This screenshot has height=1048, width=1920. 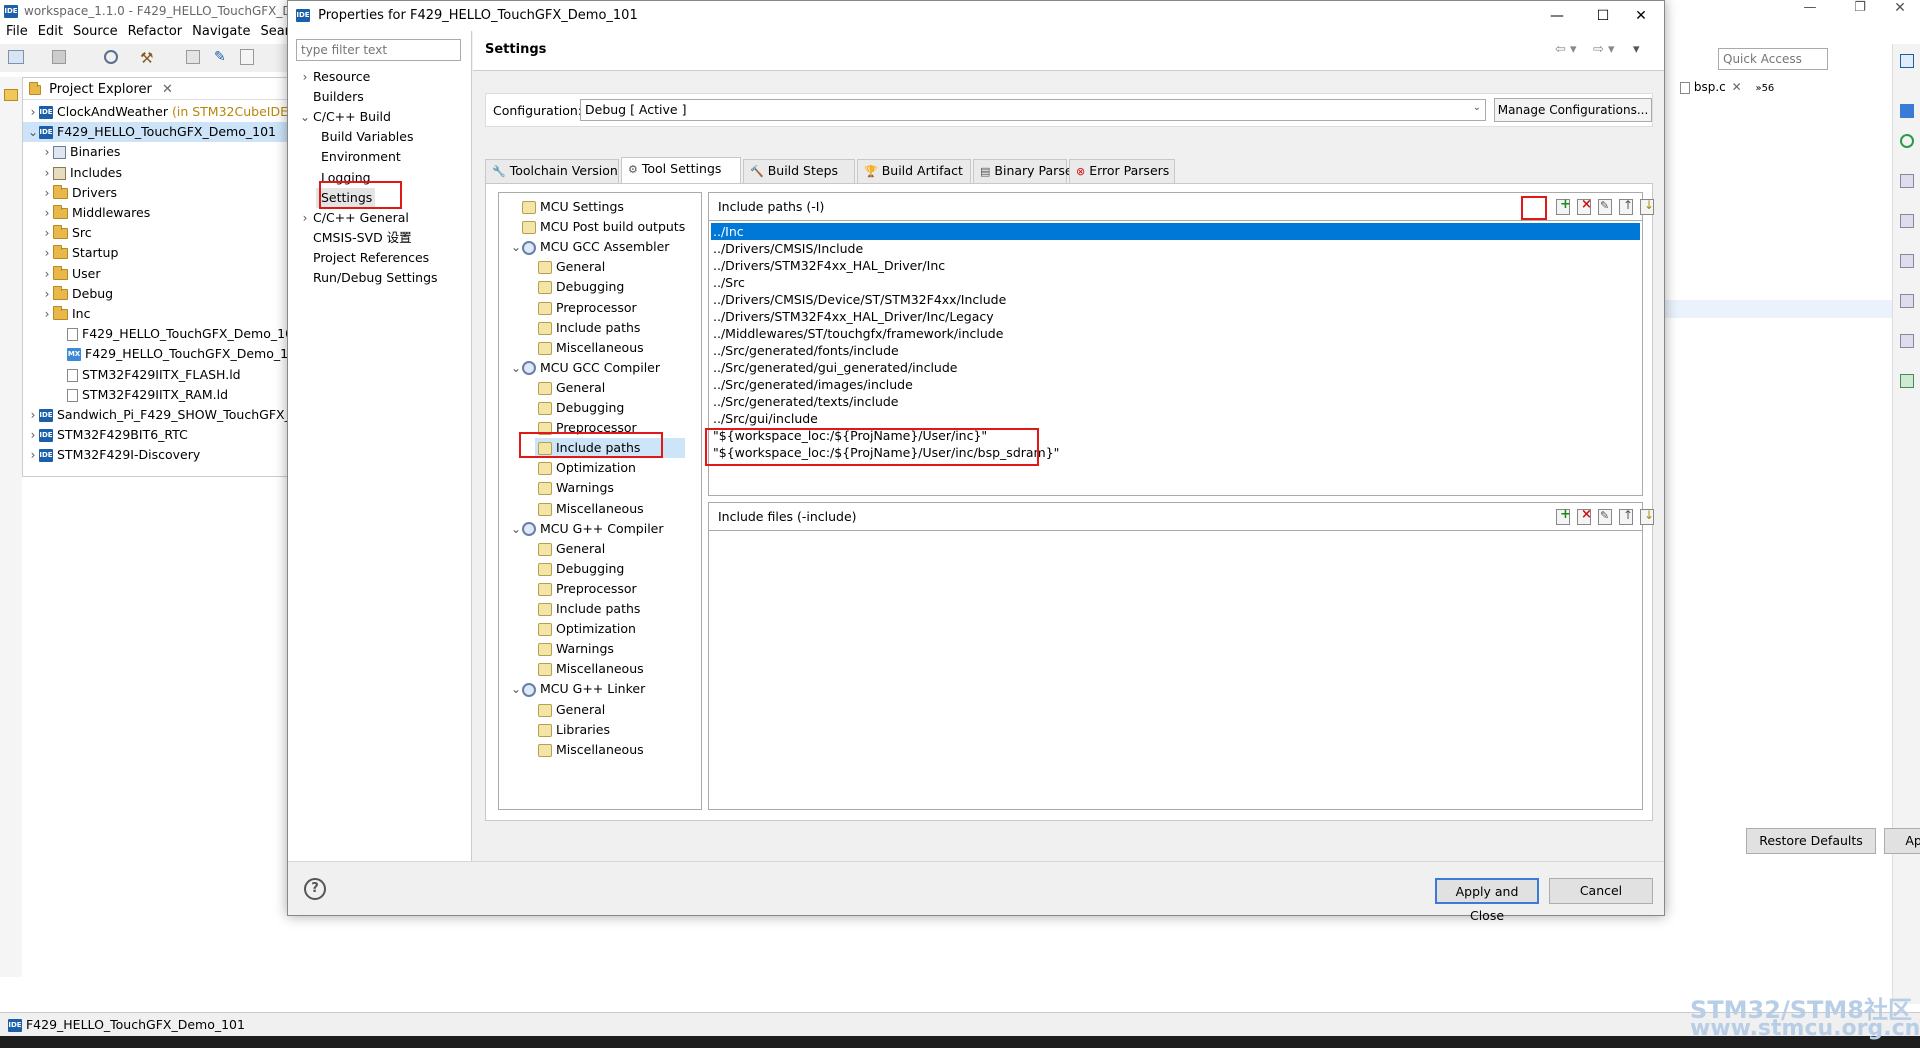 I want to click on tool-tree-item: ⌄ MCU G++ Linker, so click(x=577, y=689).